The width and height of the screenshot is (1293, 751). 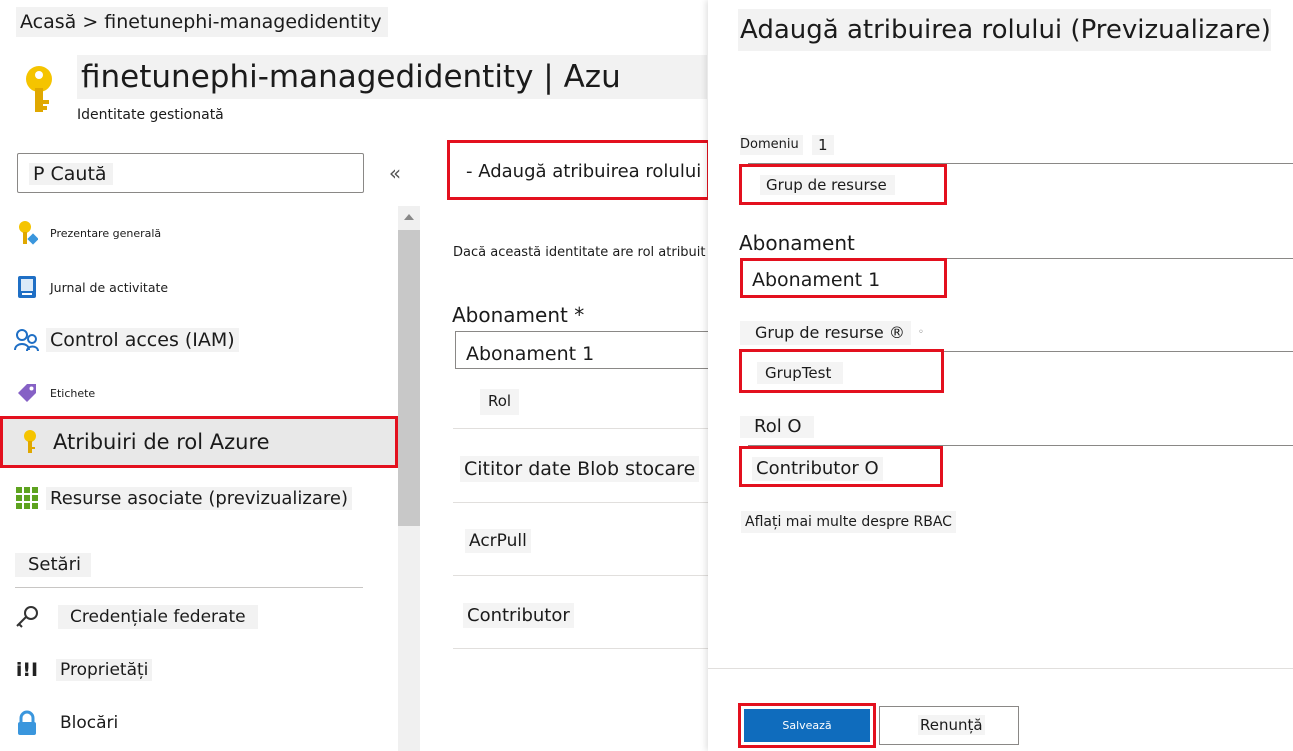 I want to click on sidebar-item-label: Proprietăți, so click(x=104, y=670).